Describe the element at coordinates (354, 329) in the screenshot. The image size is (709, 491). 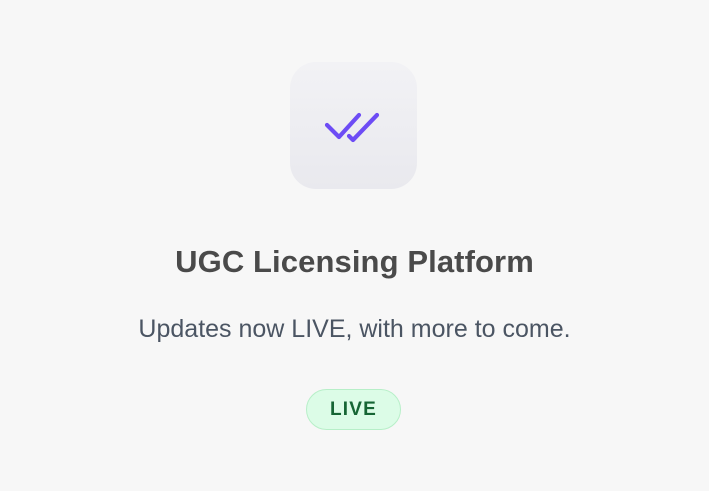
I see `page-subtitle: Updates now LIVE, with more to come.` at that location.